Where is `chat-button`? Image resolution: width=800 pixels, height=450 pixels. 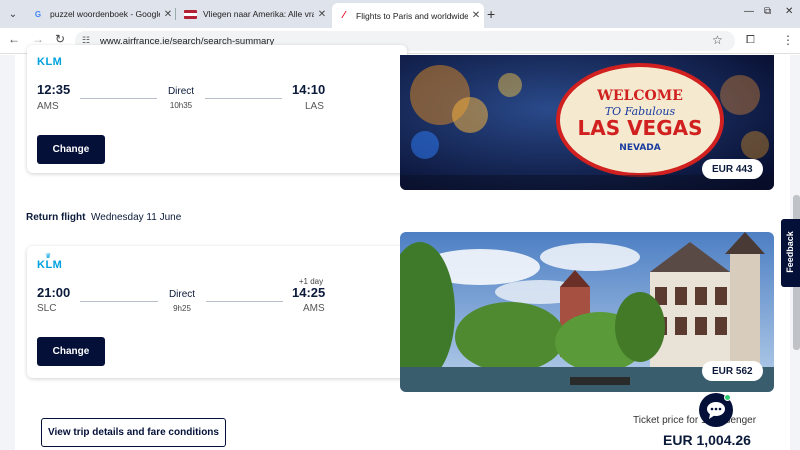 chat-button is located at coordinates (716, 410).